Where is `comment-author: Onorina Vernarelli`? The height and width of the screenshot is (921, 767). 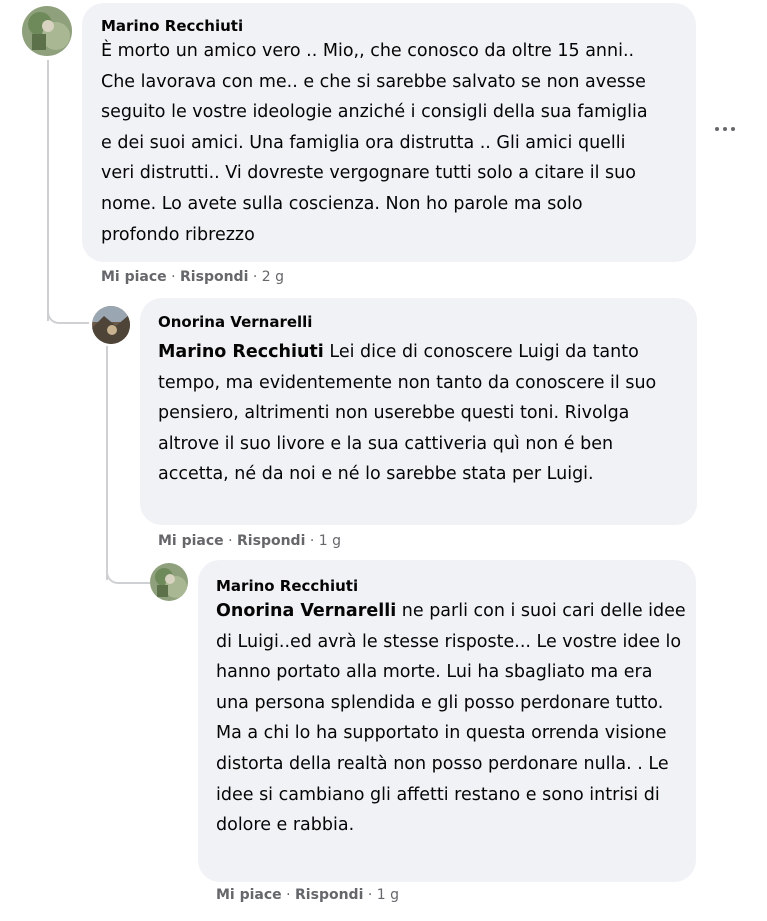 comment-author: Onorina Vernarelli is located at coordinates (235, 322).